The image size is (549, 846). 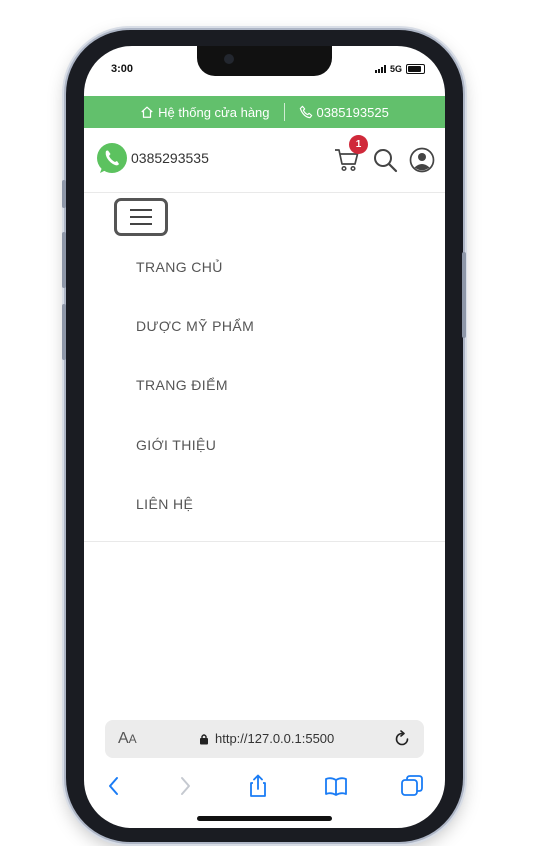 What do you see at coordinates (176, 445) in the screenshot?
I see `menu-item-about: GIỚI THIỆU` at bounding box center [176, 445].